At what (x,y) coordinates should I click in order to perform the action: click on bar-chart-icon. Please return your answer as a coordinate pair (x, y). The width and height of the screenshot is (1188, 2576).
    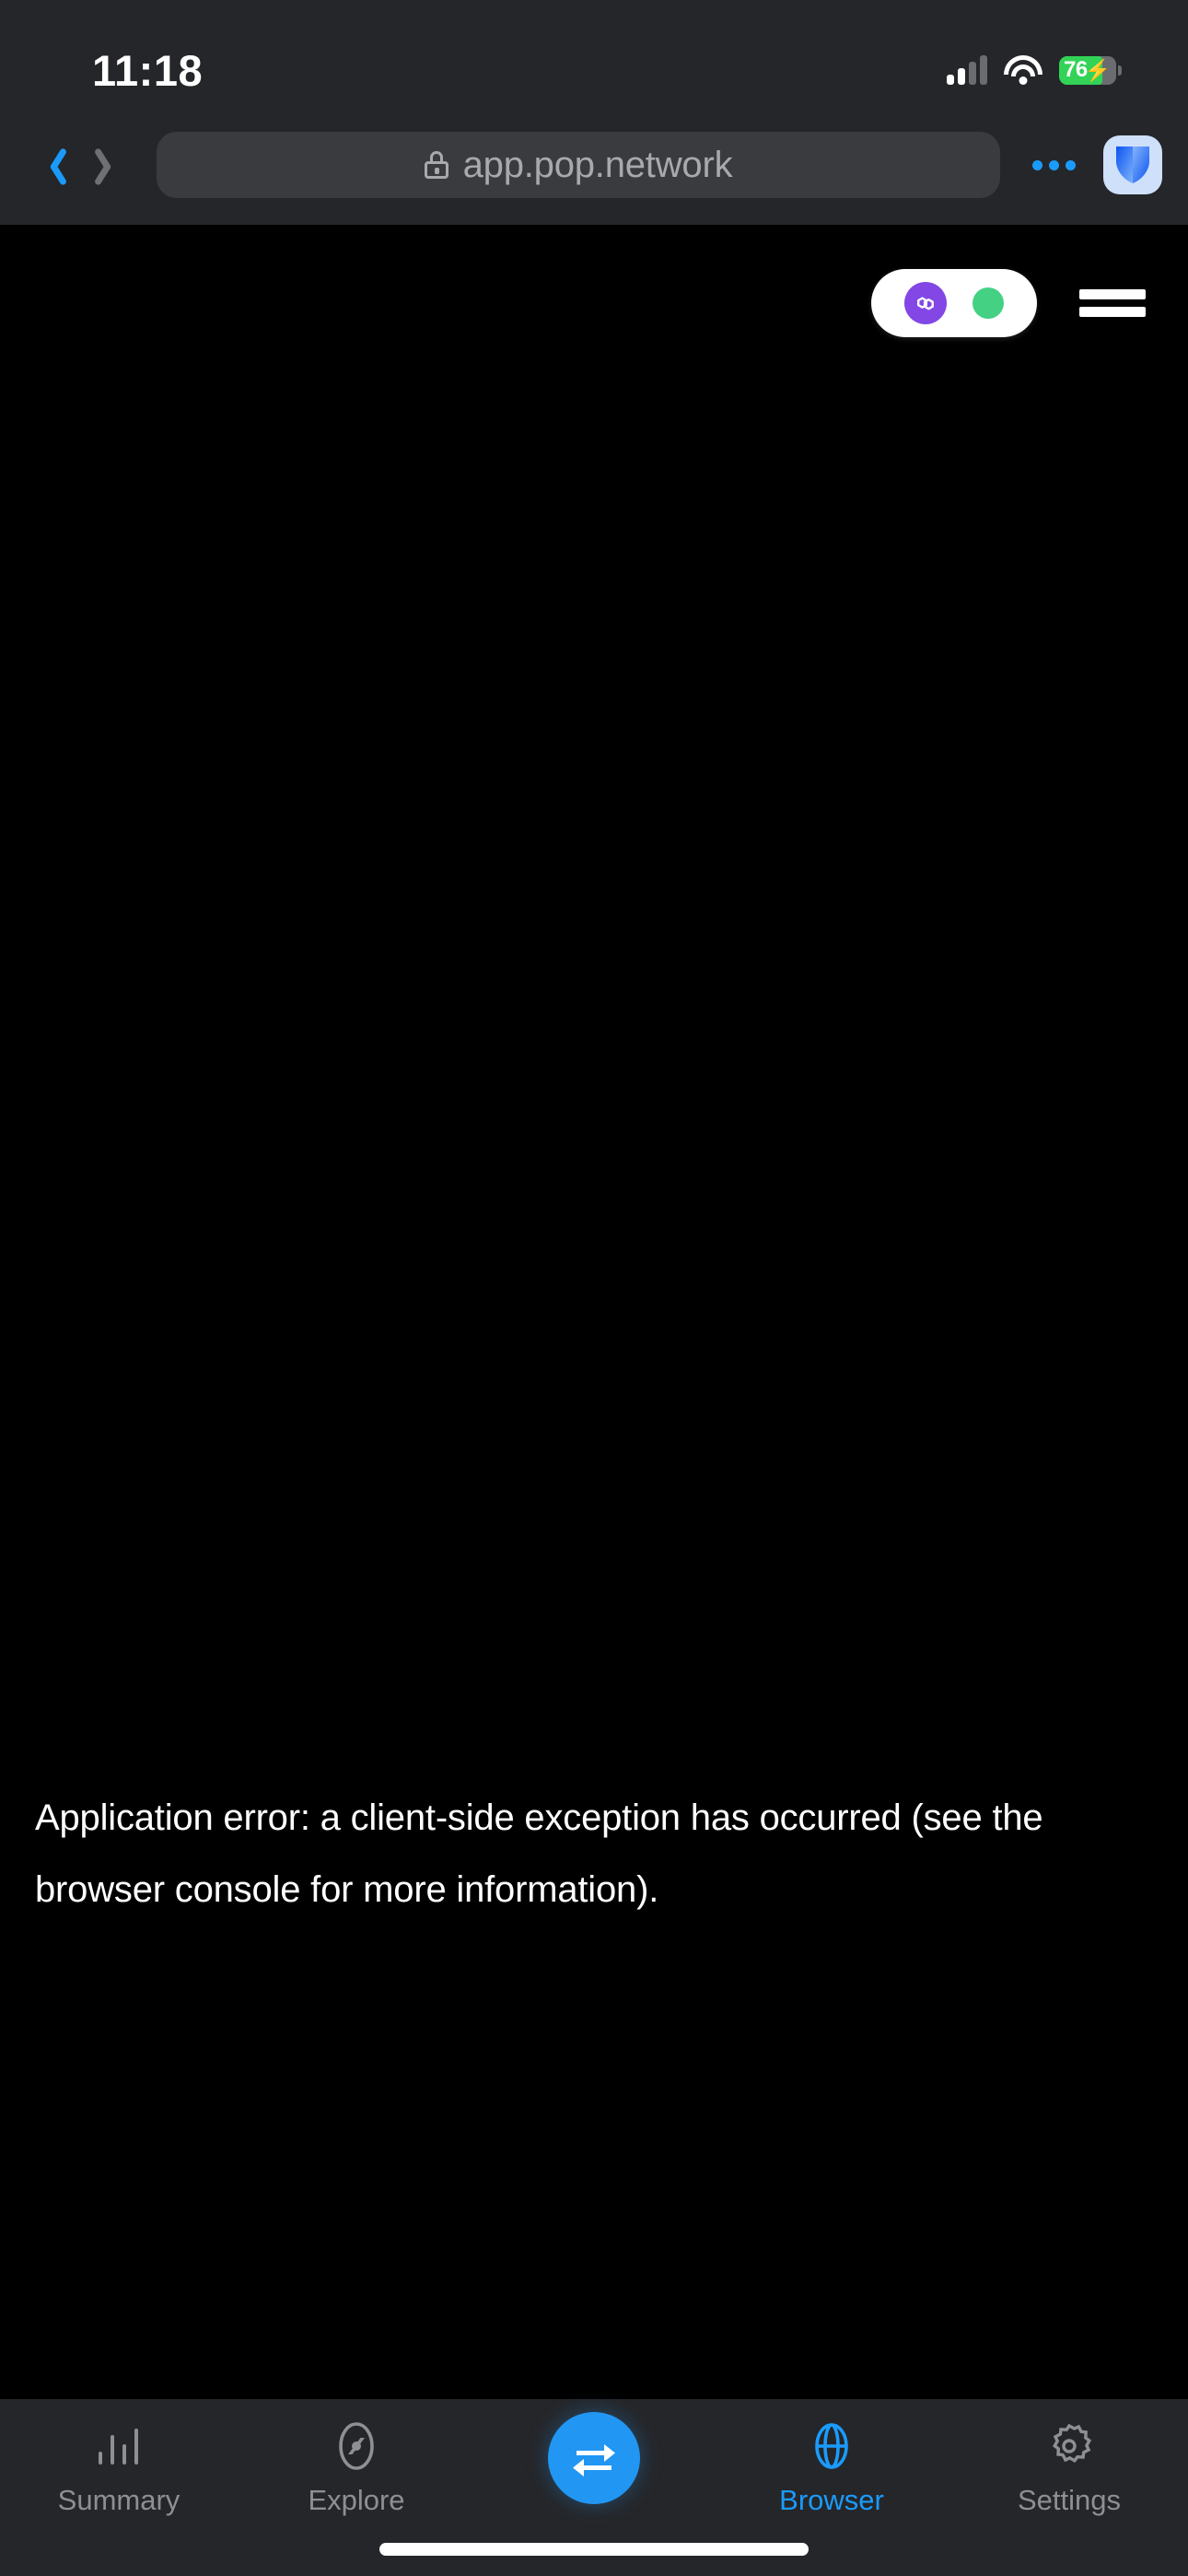
    Looking at the image, I should click on (119, 2446).